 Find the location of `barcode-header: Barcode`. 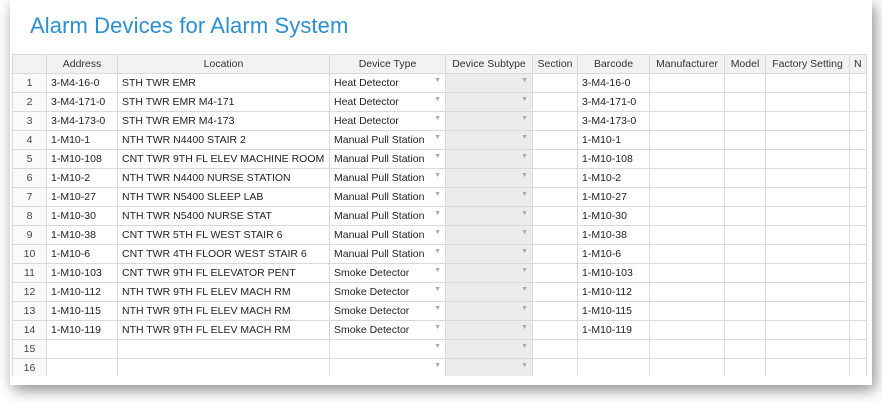

barcode-header: Barcode is located at coordinates (613, 64).